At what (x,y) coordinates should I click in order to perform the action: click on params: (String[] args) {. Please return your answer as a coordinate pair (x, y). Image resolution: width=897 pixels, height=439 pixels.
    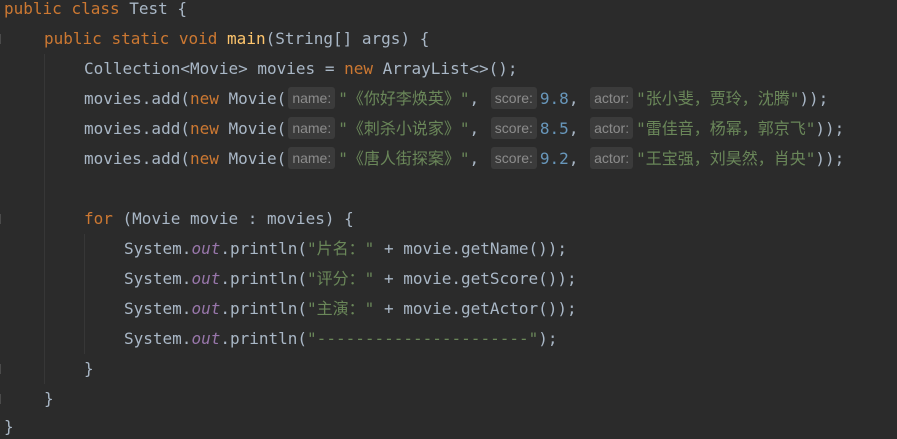
    Looking at the image, I should click on (347, 38).